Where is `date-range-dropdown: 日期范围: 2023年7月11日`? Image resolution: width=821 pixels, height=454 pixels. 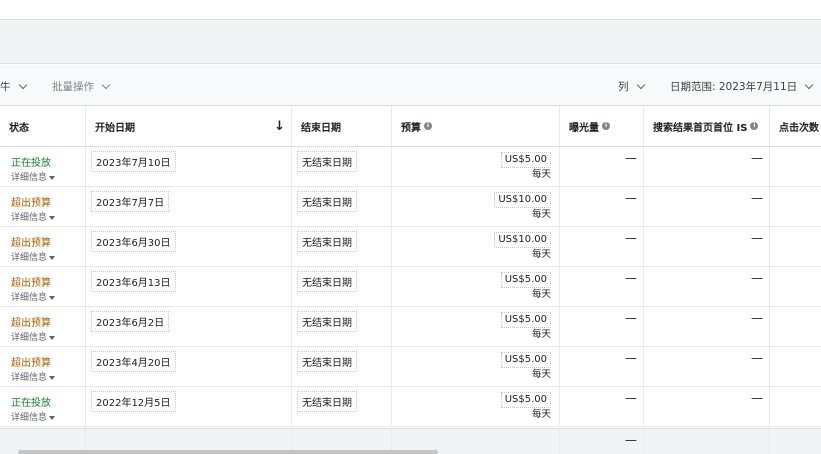 date-range-dropdown: 日期范围: 2023年7月11日 is located at coordinates (742, 86).